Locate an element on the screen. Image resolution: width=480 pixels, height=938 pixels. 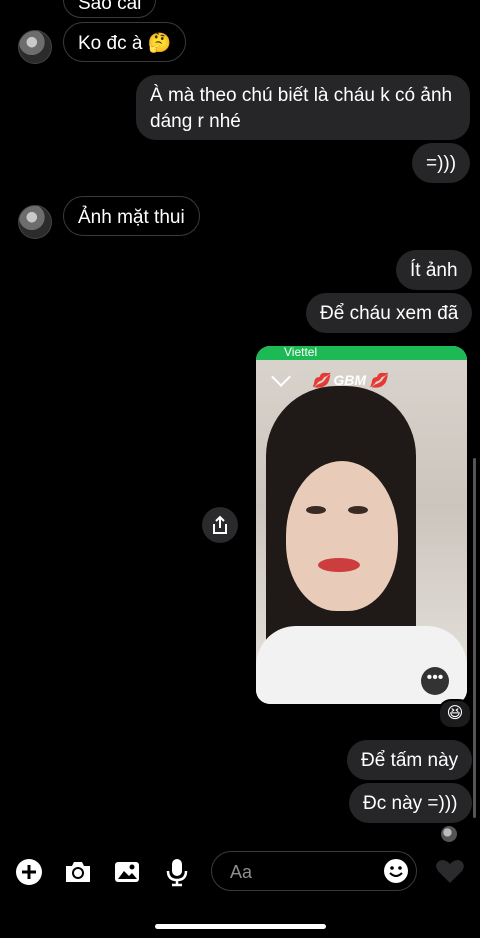
photo-lips is located at coordinates (339, 565).